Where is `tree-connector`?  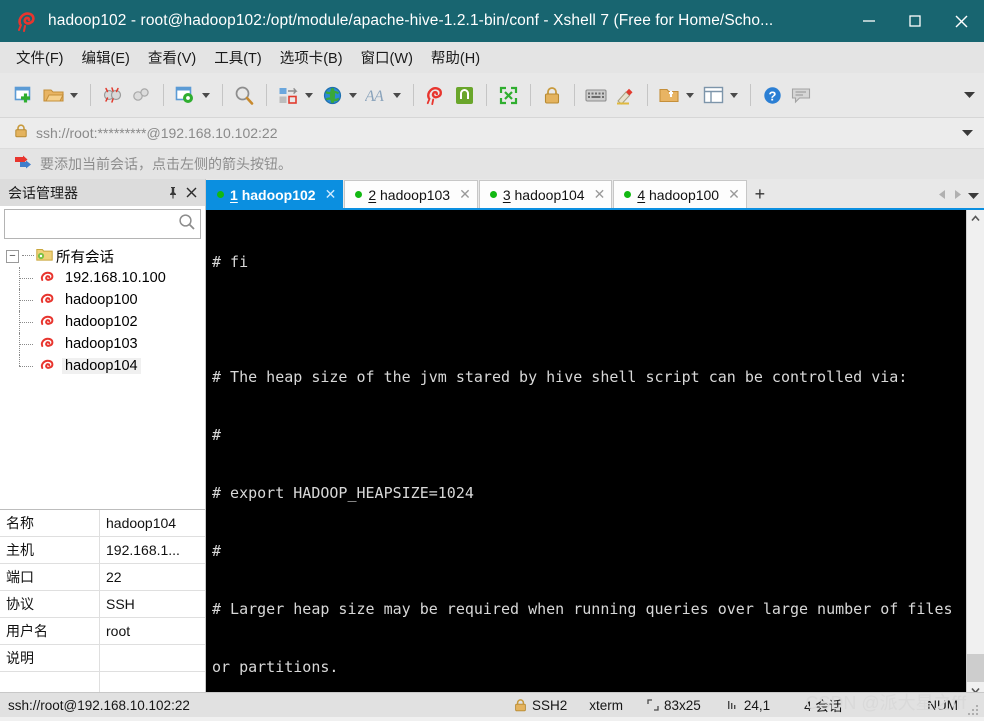 tree-connector is located at coordinates (29, 344).